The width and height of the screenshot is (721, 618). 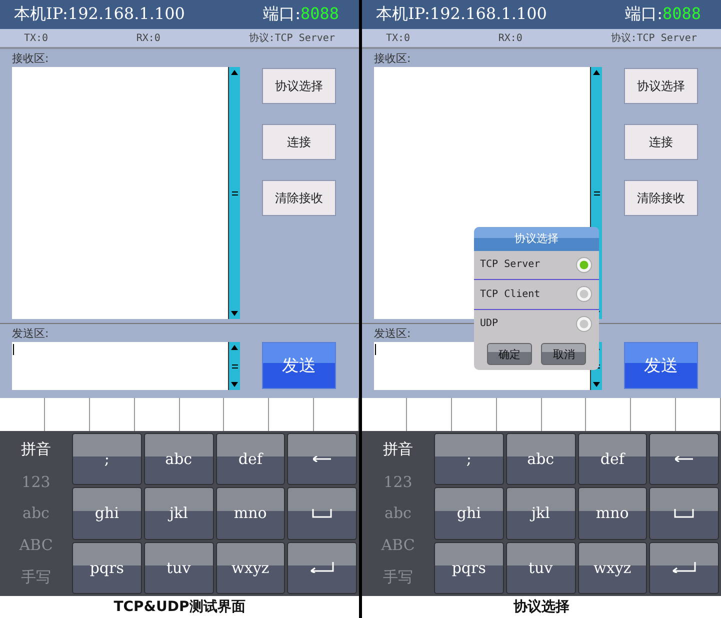 What do you see at coordinates (536, 238) in the screenshot?
I see `dialog-title: 协议选择` at bounding box center [536, 238].